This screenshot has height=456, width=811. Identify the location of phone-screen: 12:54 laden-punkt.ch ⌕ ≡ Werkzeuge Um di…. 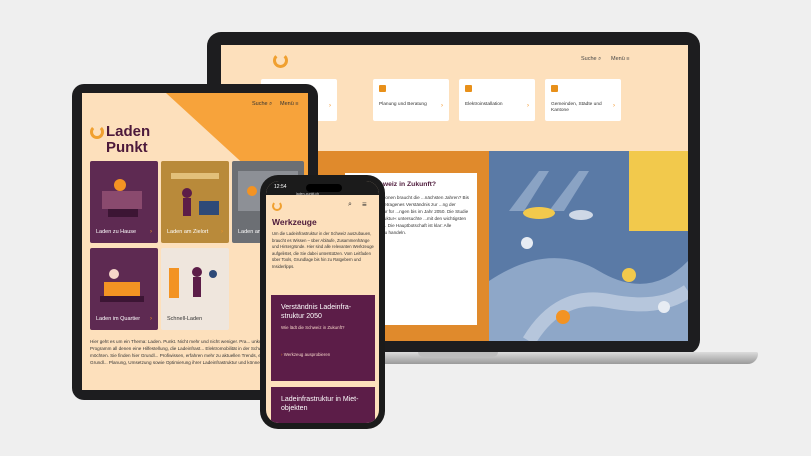
(322, 302).